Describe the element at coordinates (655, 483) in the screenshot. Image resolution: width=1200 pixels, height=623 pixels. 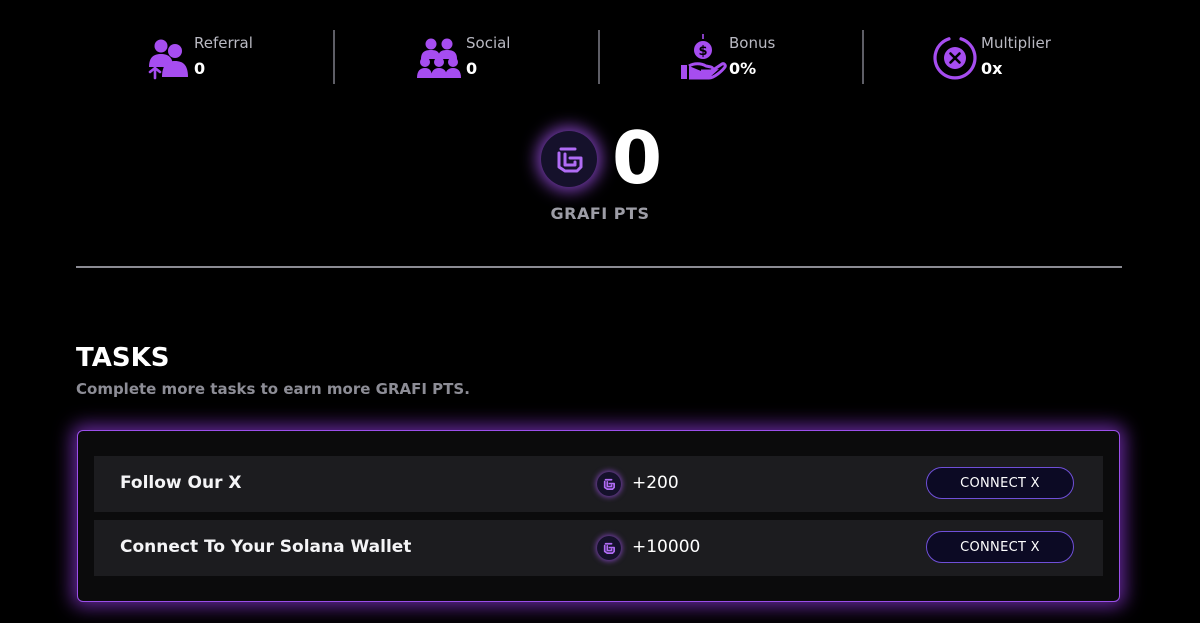
I see `task-reward: +200` at that location.